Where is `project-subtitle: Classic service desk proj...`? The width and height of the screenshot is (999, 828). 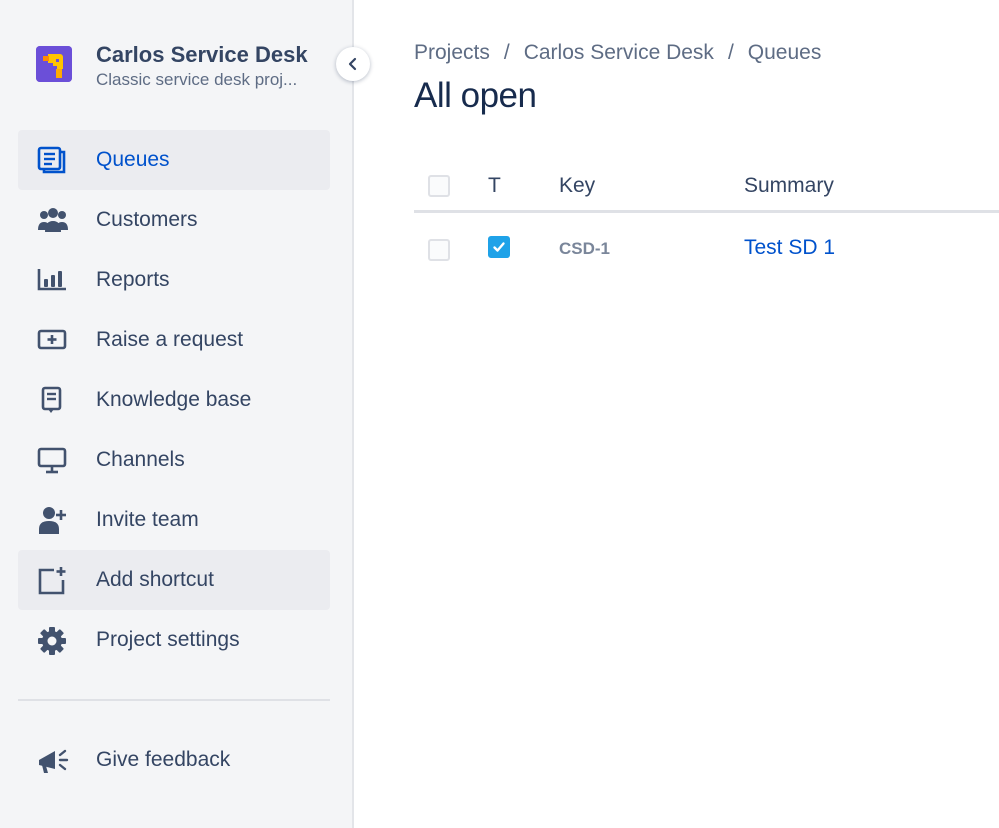
project-subtitle: Classic service desk proj... is located at coordinates (197, 79).